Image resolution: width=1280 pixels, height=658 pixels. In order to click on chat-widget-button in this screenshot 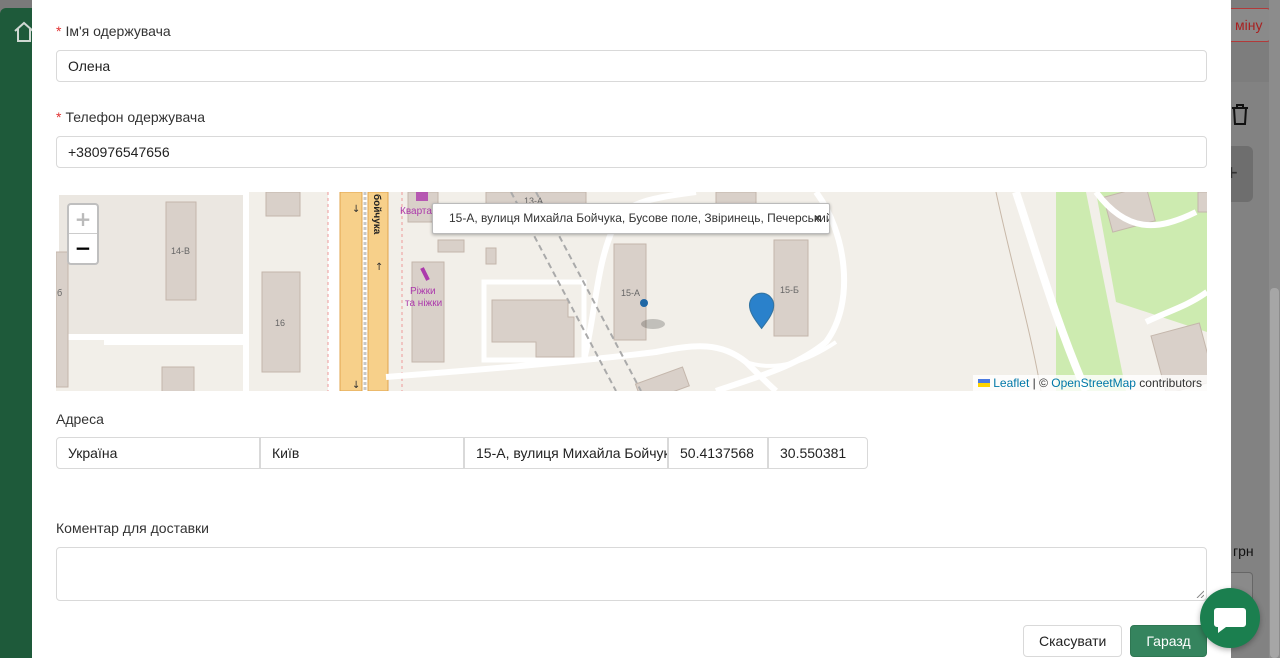, I will do `click(1230, 618)`.